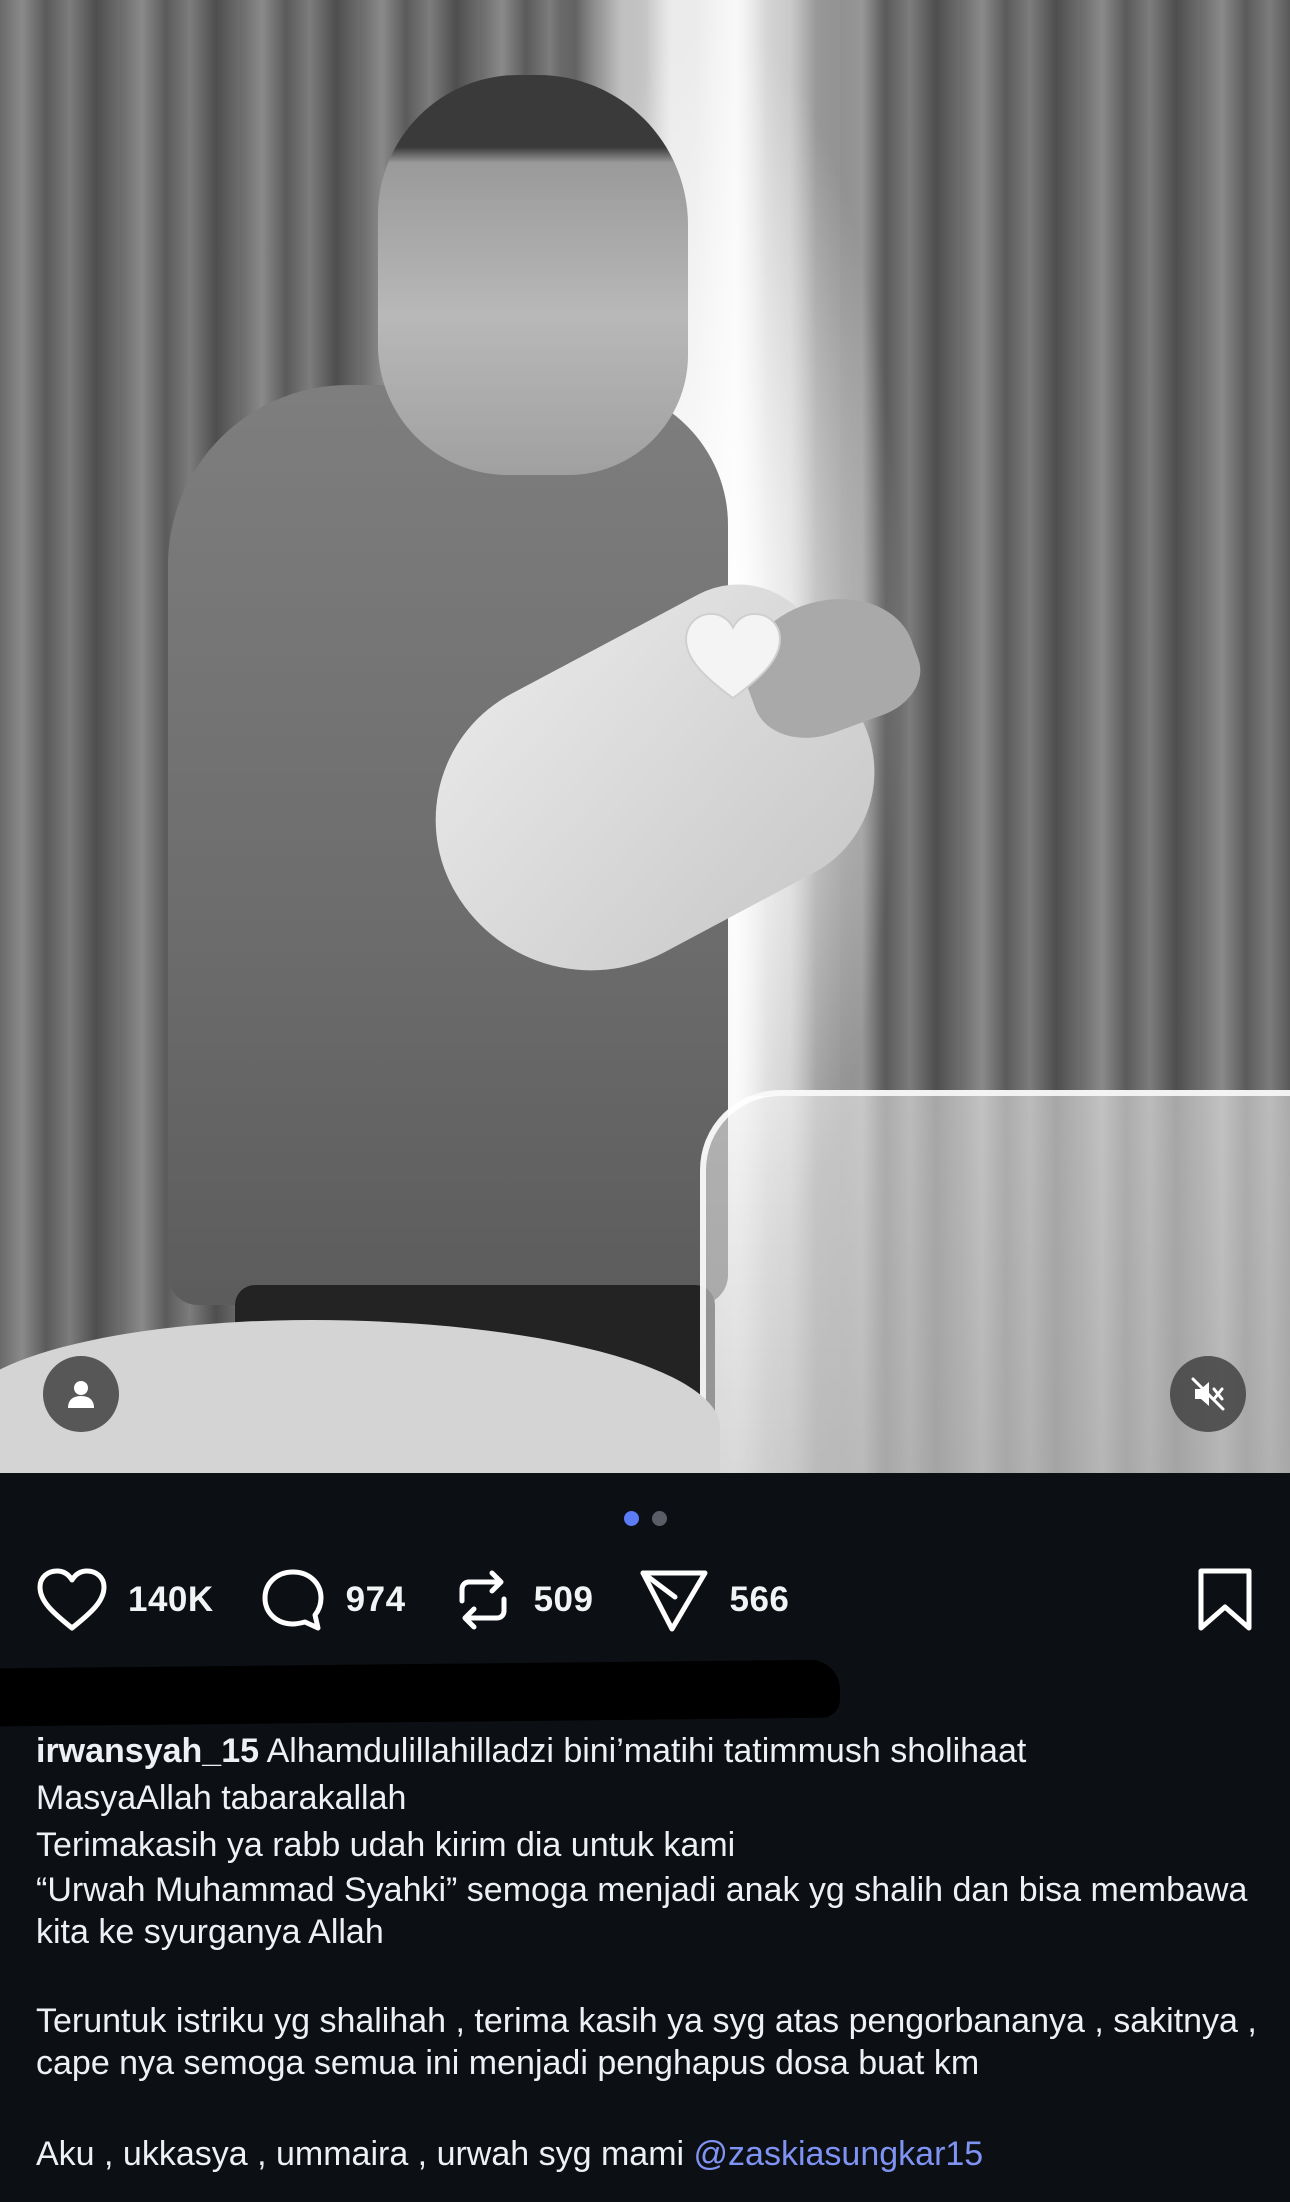  What do you see at coordinates (125, 1600) in the screenshot?
I see `like-button: 140K` at bounding box center [125, 1600].